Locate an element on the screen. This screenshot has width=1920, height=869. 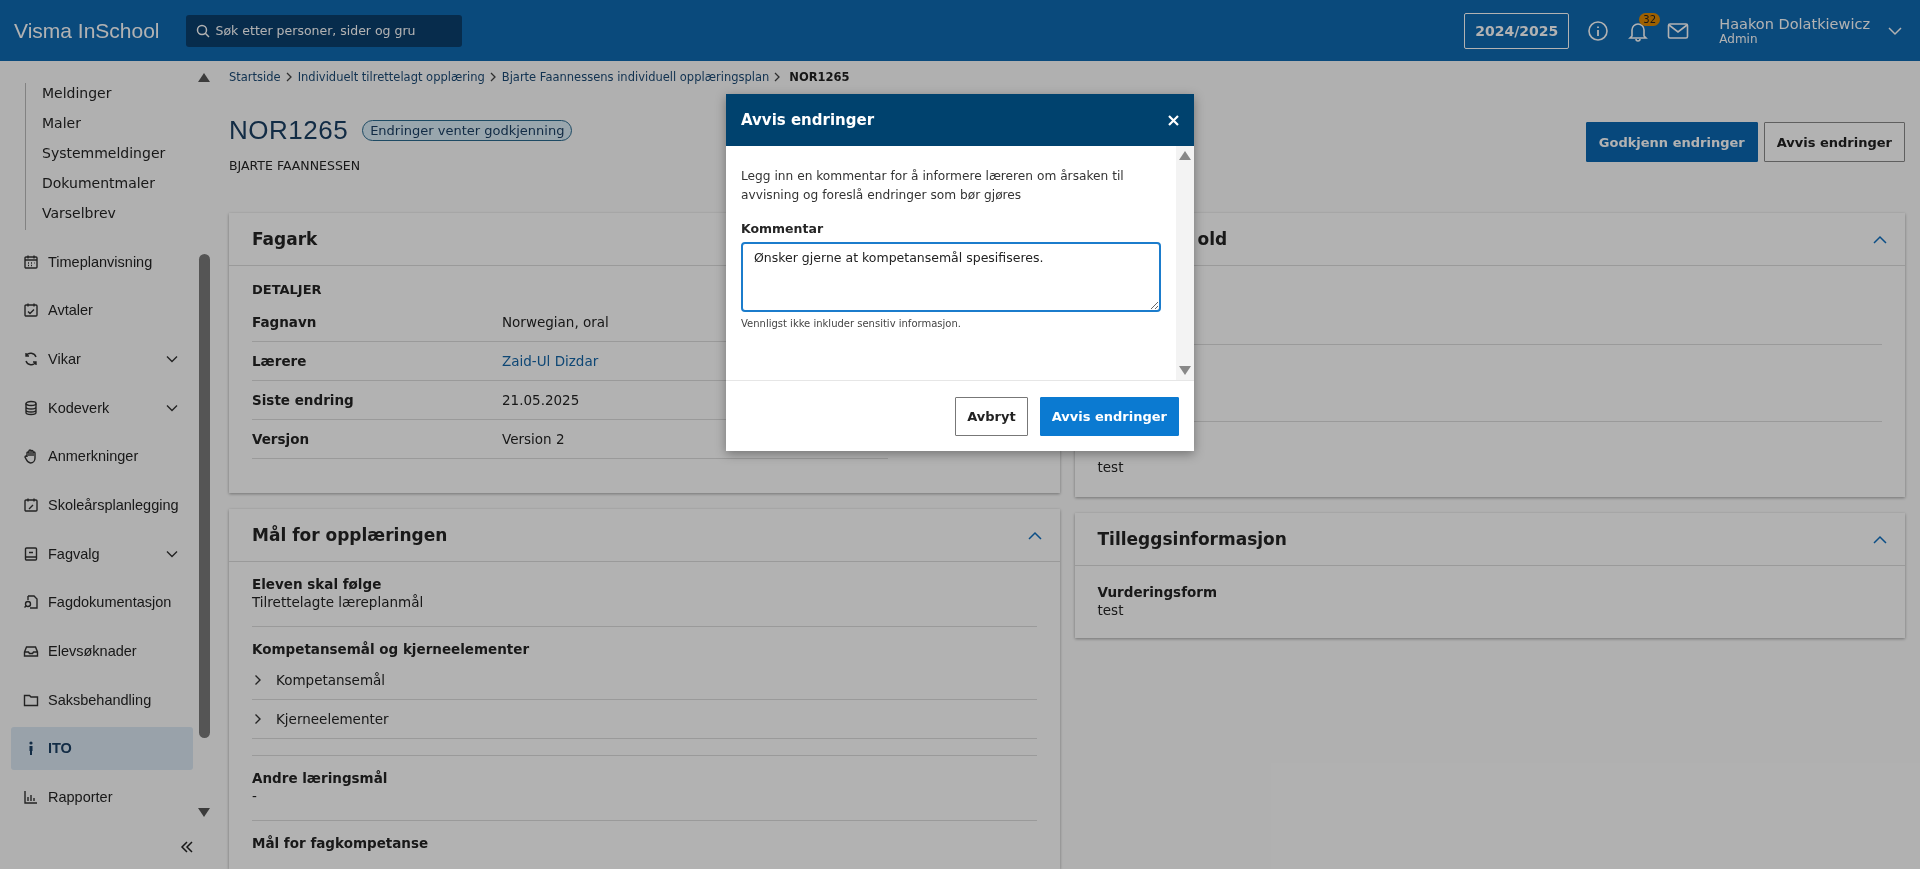
inbox-icon is located at coordinates (31, 651).